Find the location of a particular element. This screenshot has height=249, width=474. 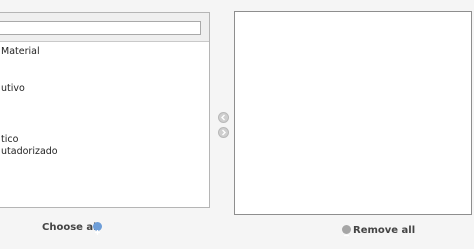

add-icon is located at coordinates (97, 228).